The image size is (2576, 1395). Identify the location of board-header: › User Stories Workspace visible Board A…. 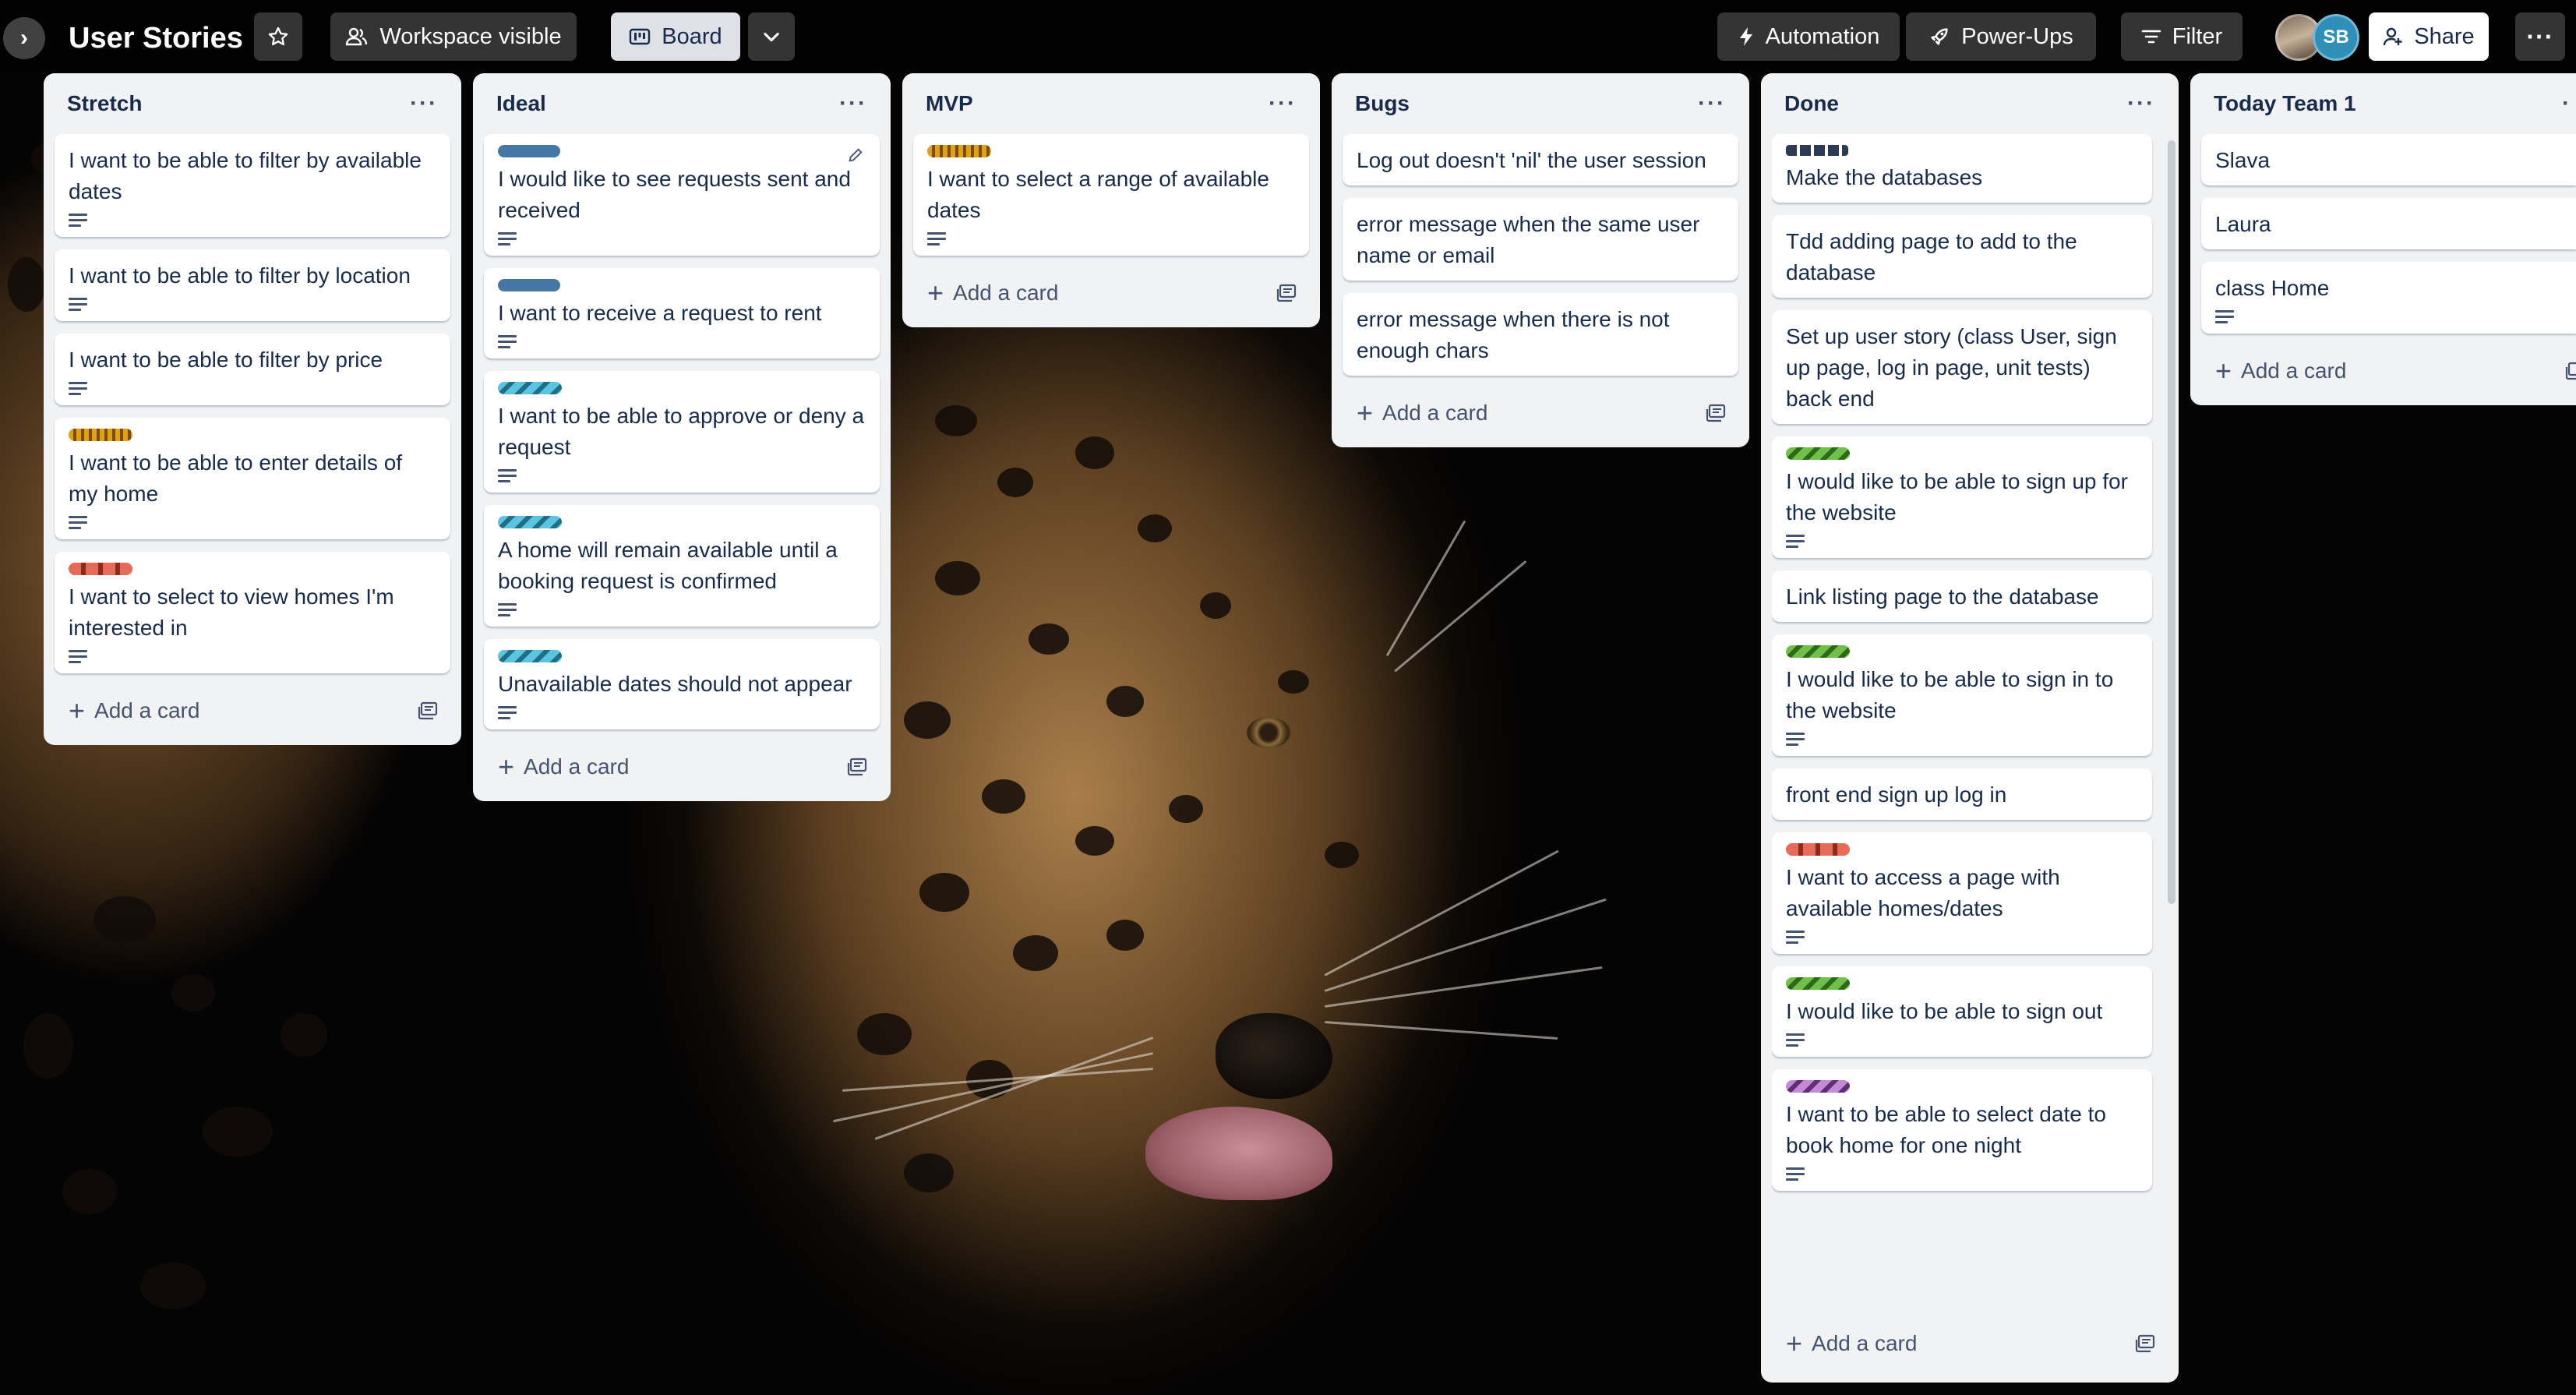
(1288, 36).